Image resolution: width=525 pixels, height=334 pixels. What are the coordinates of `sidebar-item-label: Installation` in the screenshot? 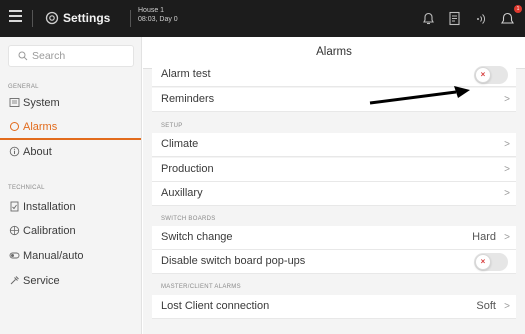 It's located at (49, 207).